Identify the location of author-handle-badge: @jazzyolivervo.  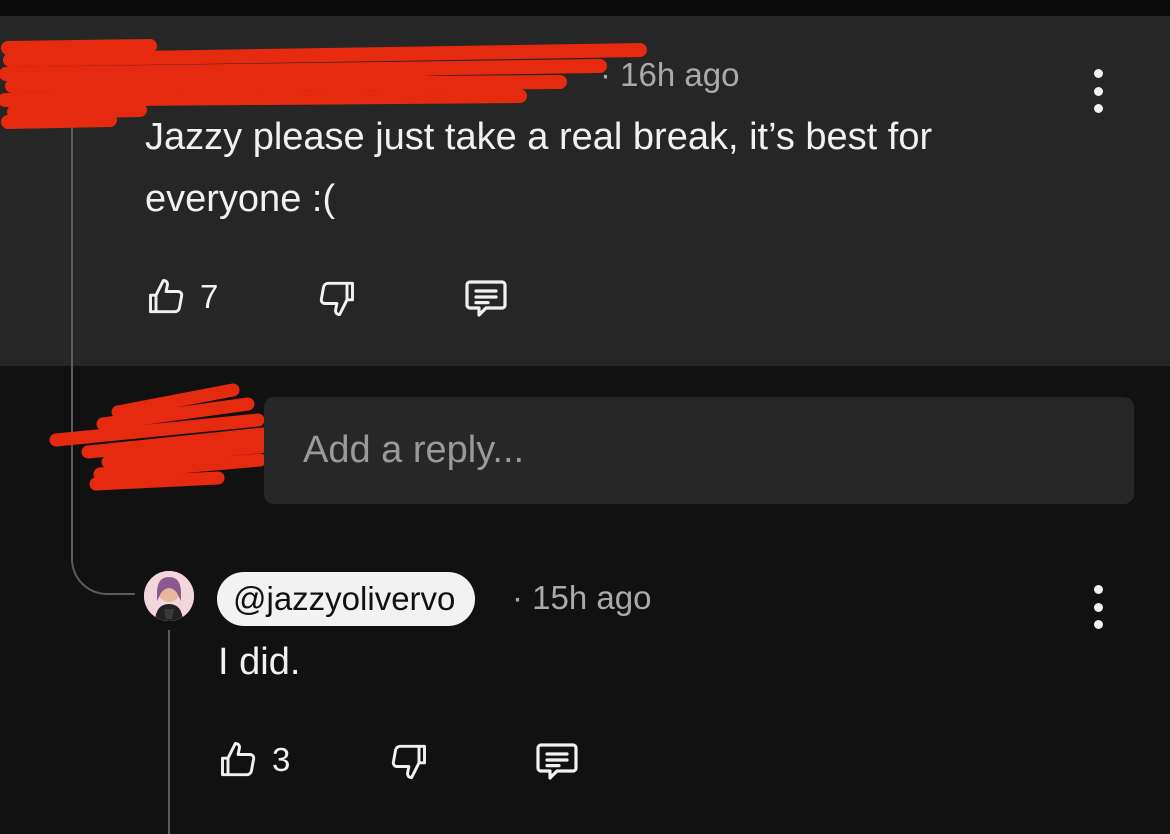
(346, 599).